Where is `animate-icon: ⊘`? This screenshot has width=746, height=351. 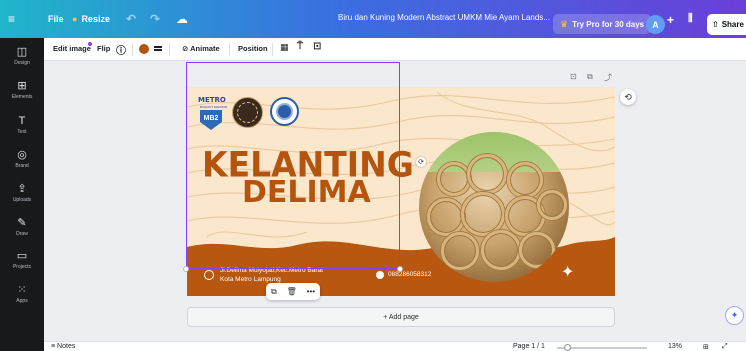
animate-icon: ⊘ is located at coordinates (185, 48).